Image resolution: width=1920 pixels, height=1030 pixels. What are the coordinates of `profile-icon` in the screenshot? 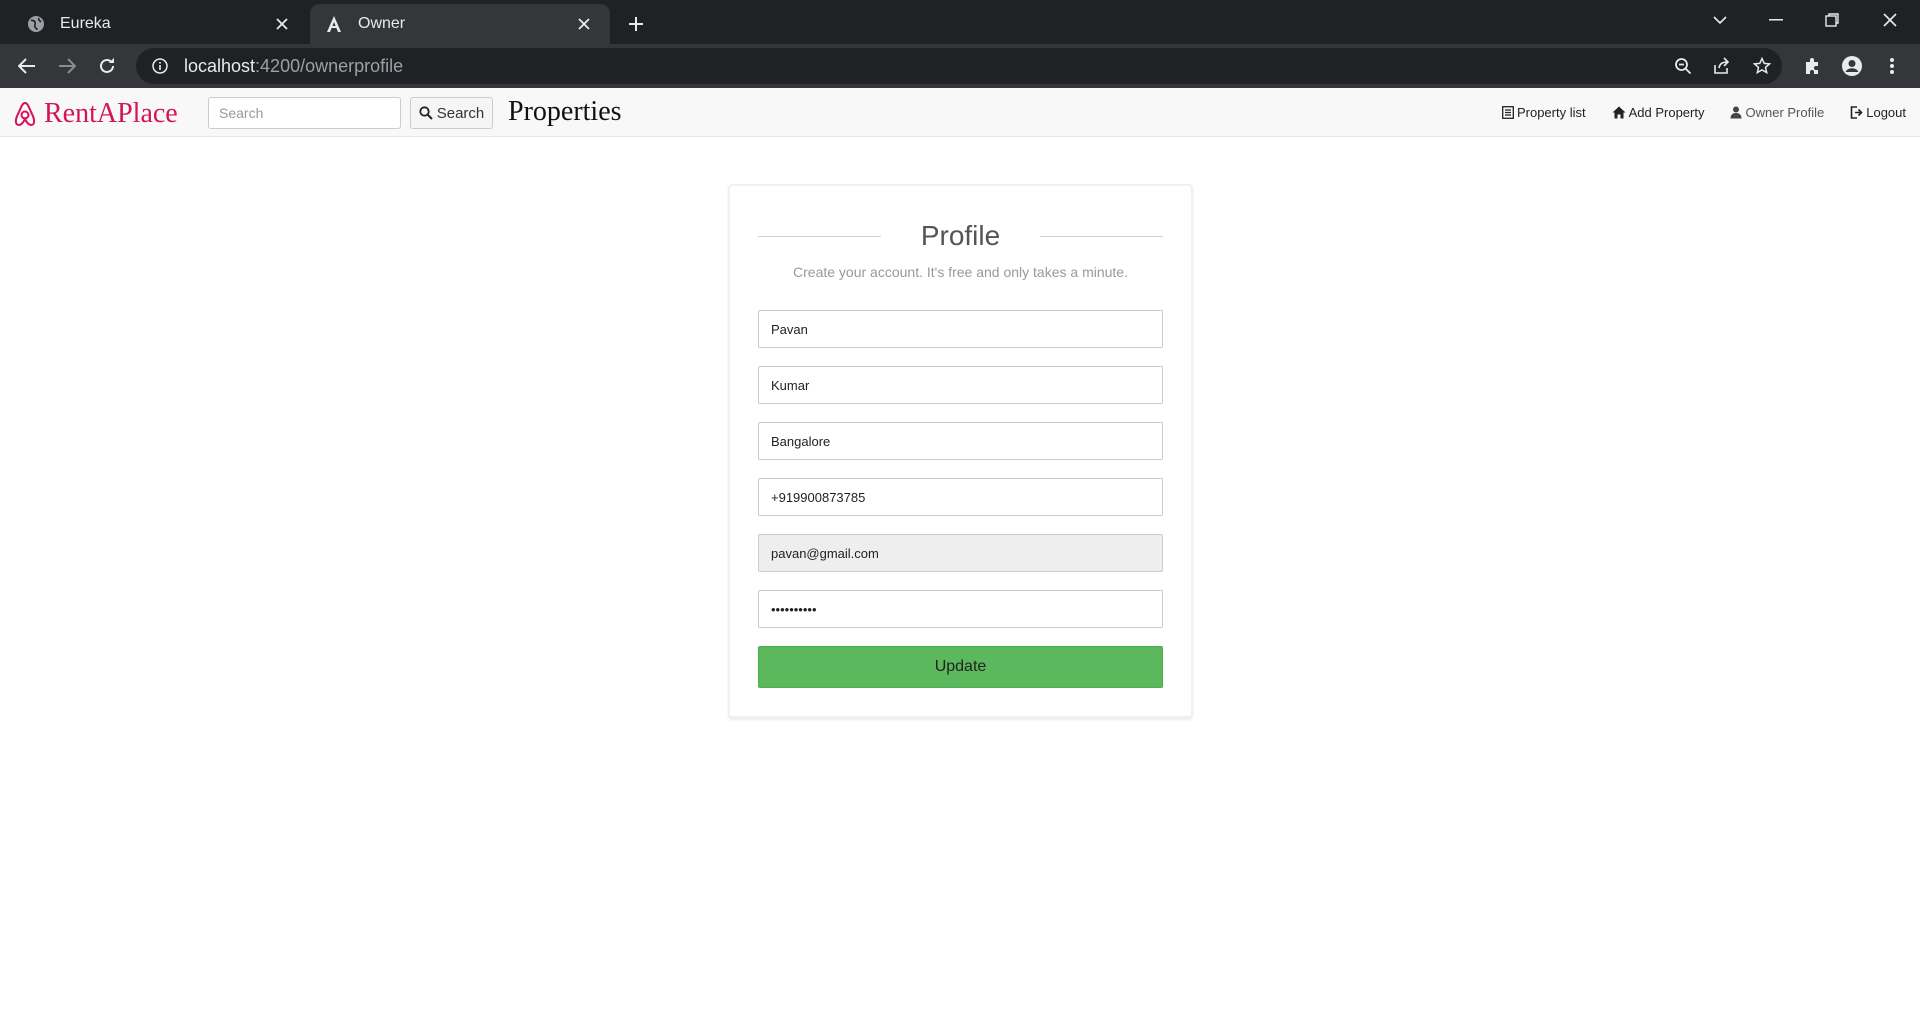 It's located at (1852, 66).